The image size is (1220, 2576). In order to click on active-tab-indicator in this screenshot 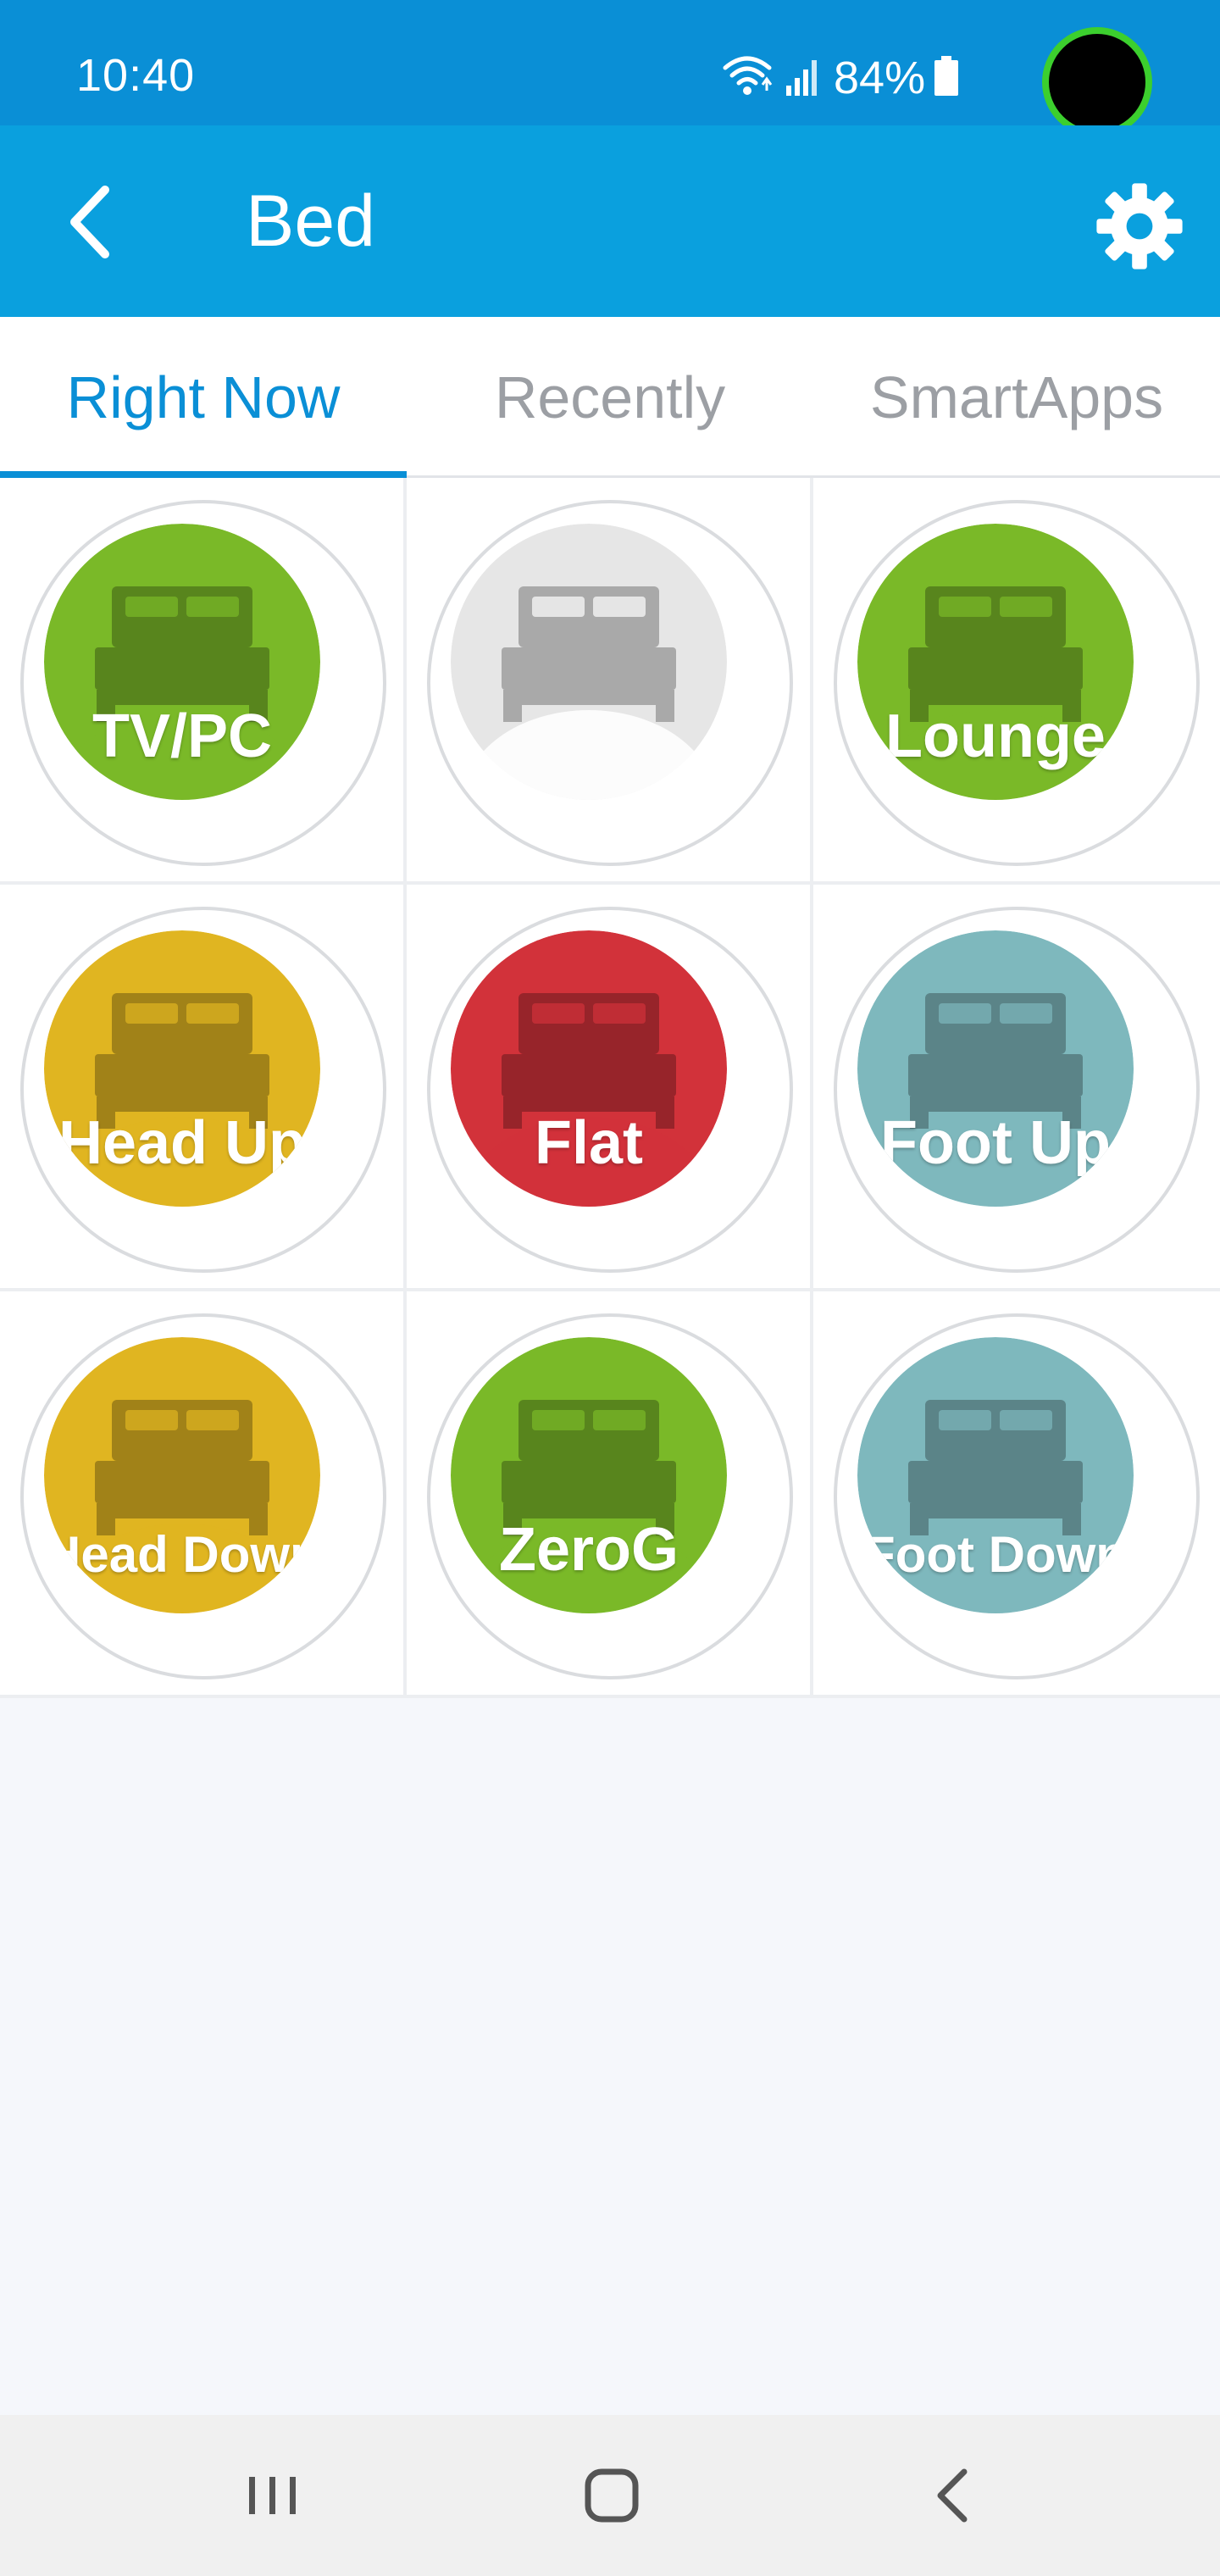, I will do `click(203, 474)`.